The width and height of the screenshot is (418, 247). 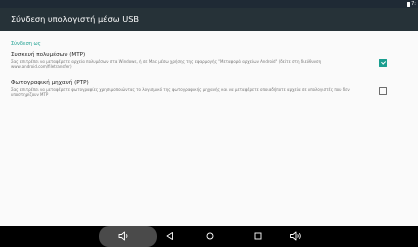 I want to click on recents-icon, so click(x=258, y=236).